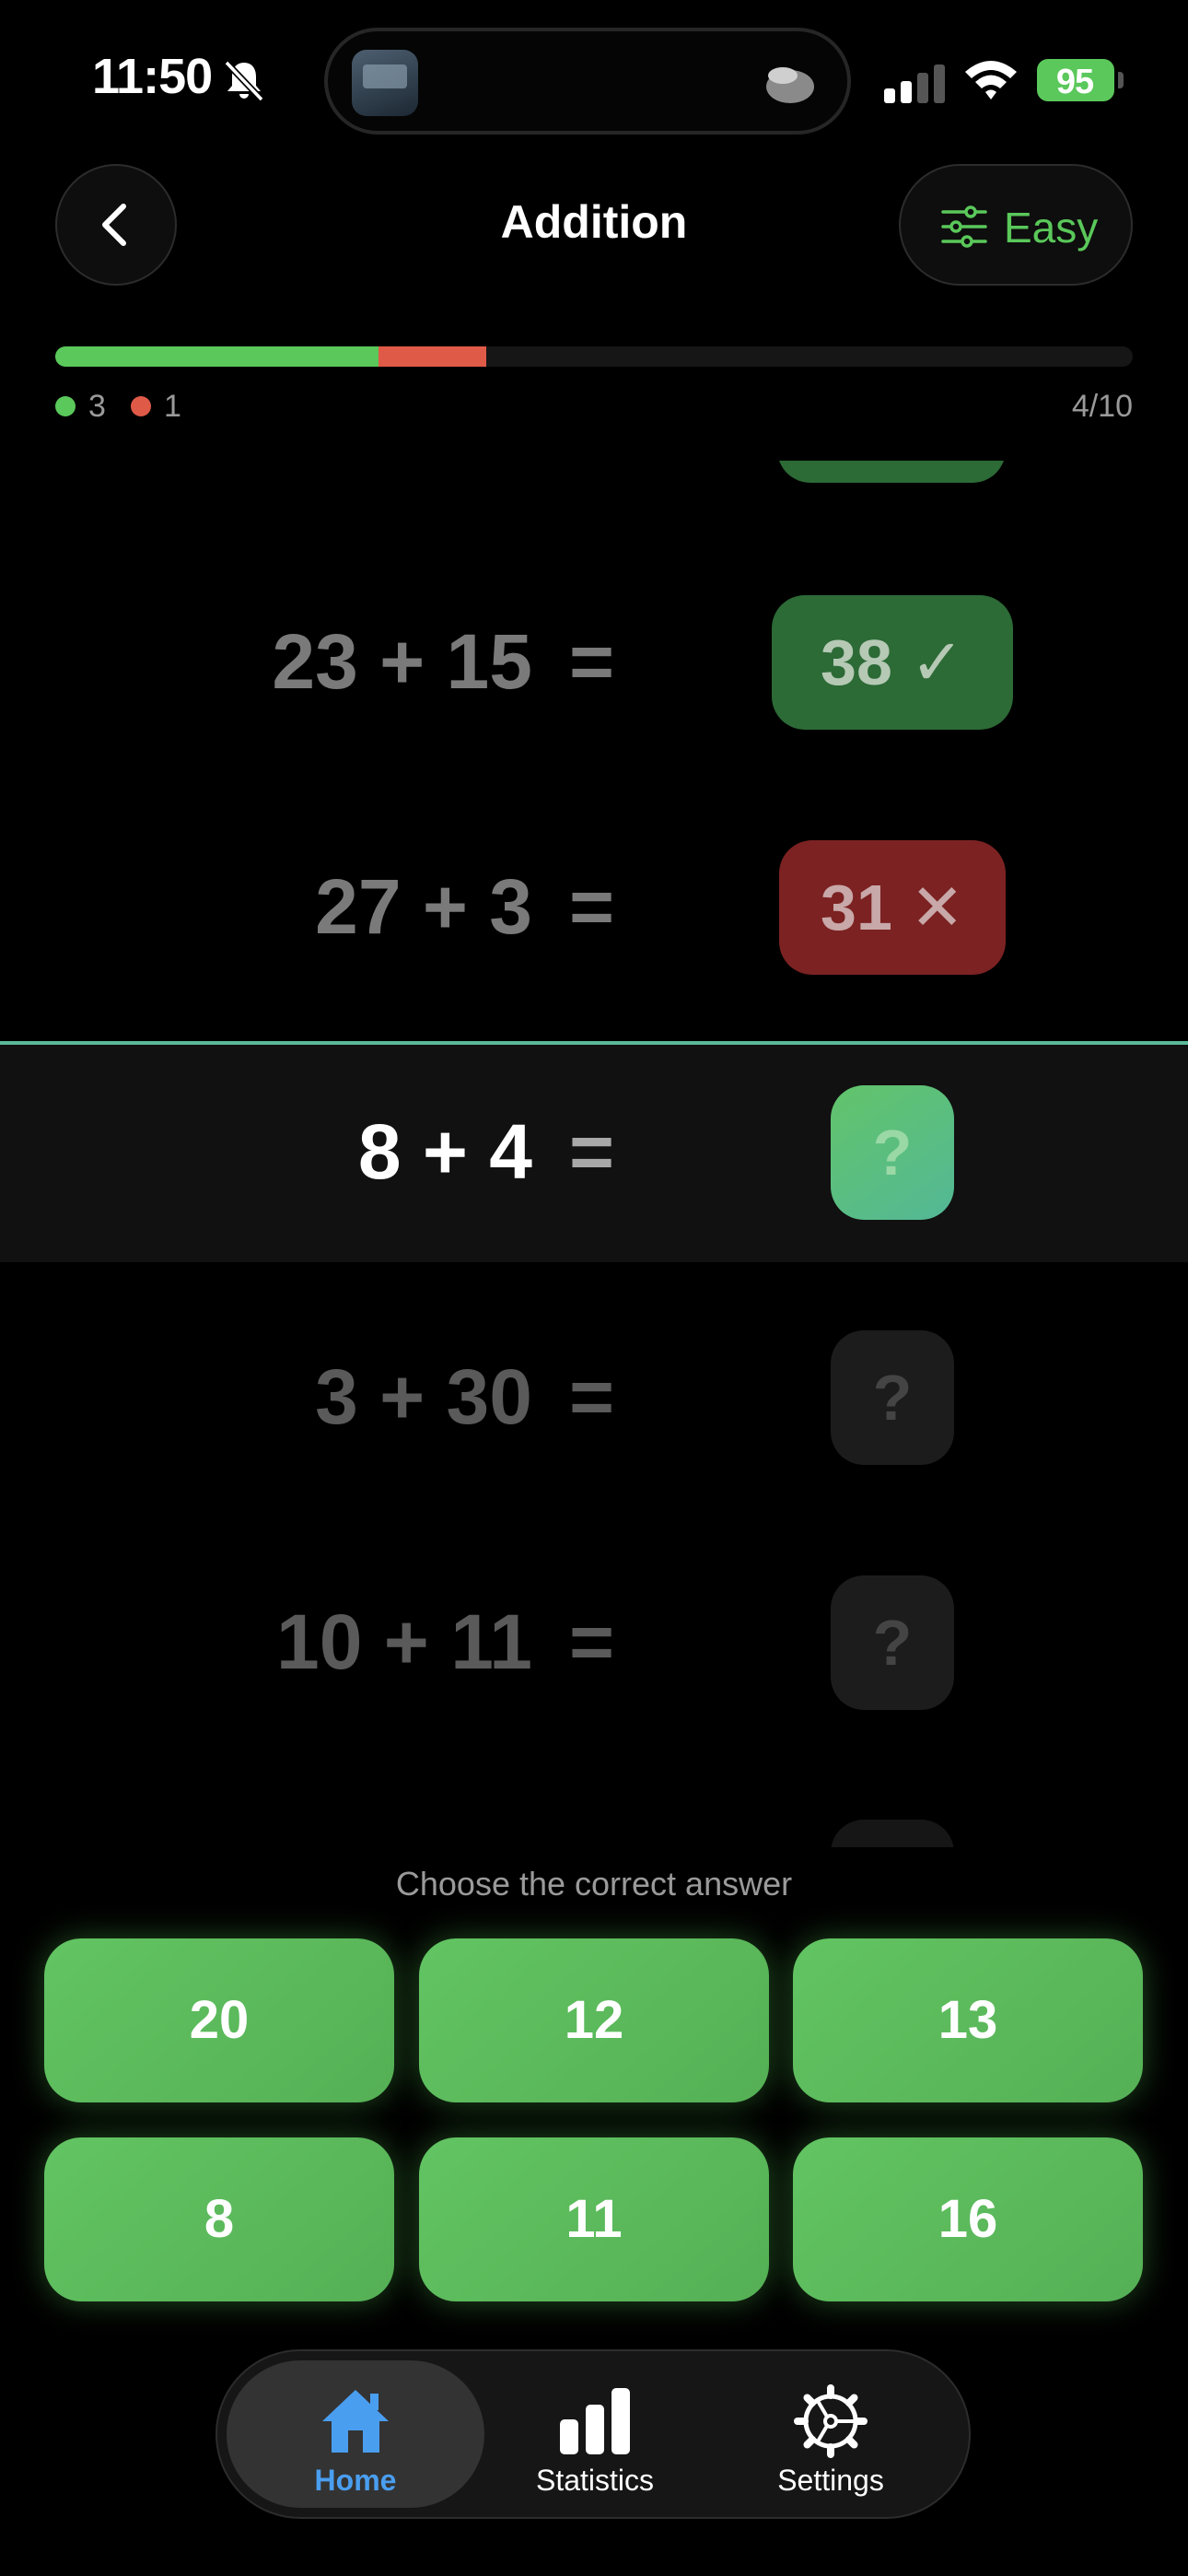  Describe the element at coordinates (830, 2480) in the screenshot. I see `tab-label: Settings` at that location.